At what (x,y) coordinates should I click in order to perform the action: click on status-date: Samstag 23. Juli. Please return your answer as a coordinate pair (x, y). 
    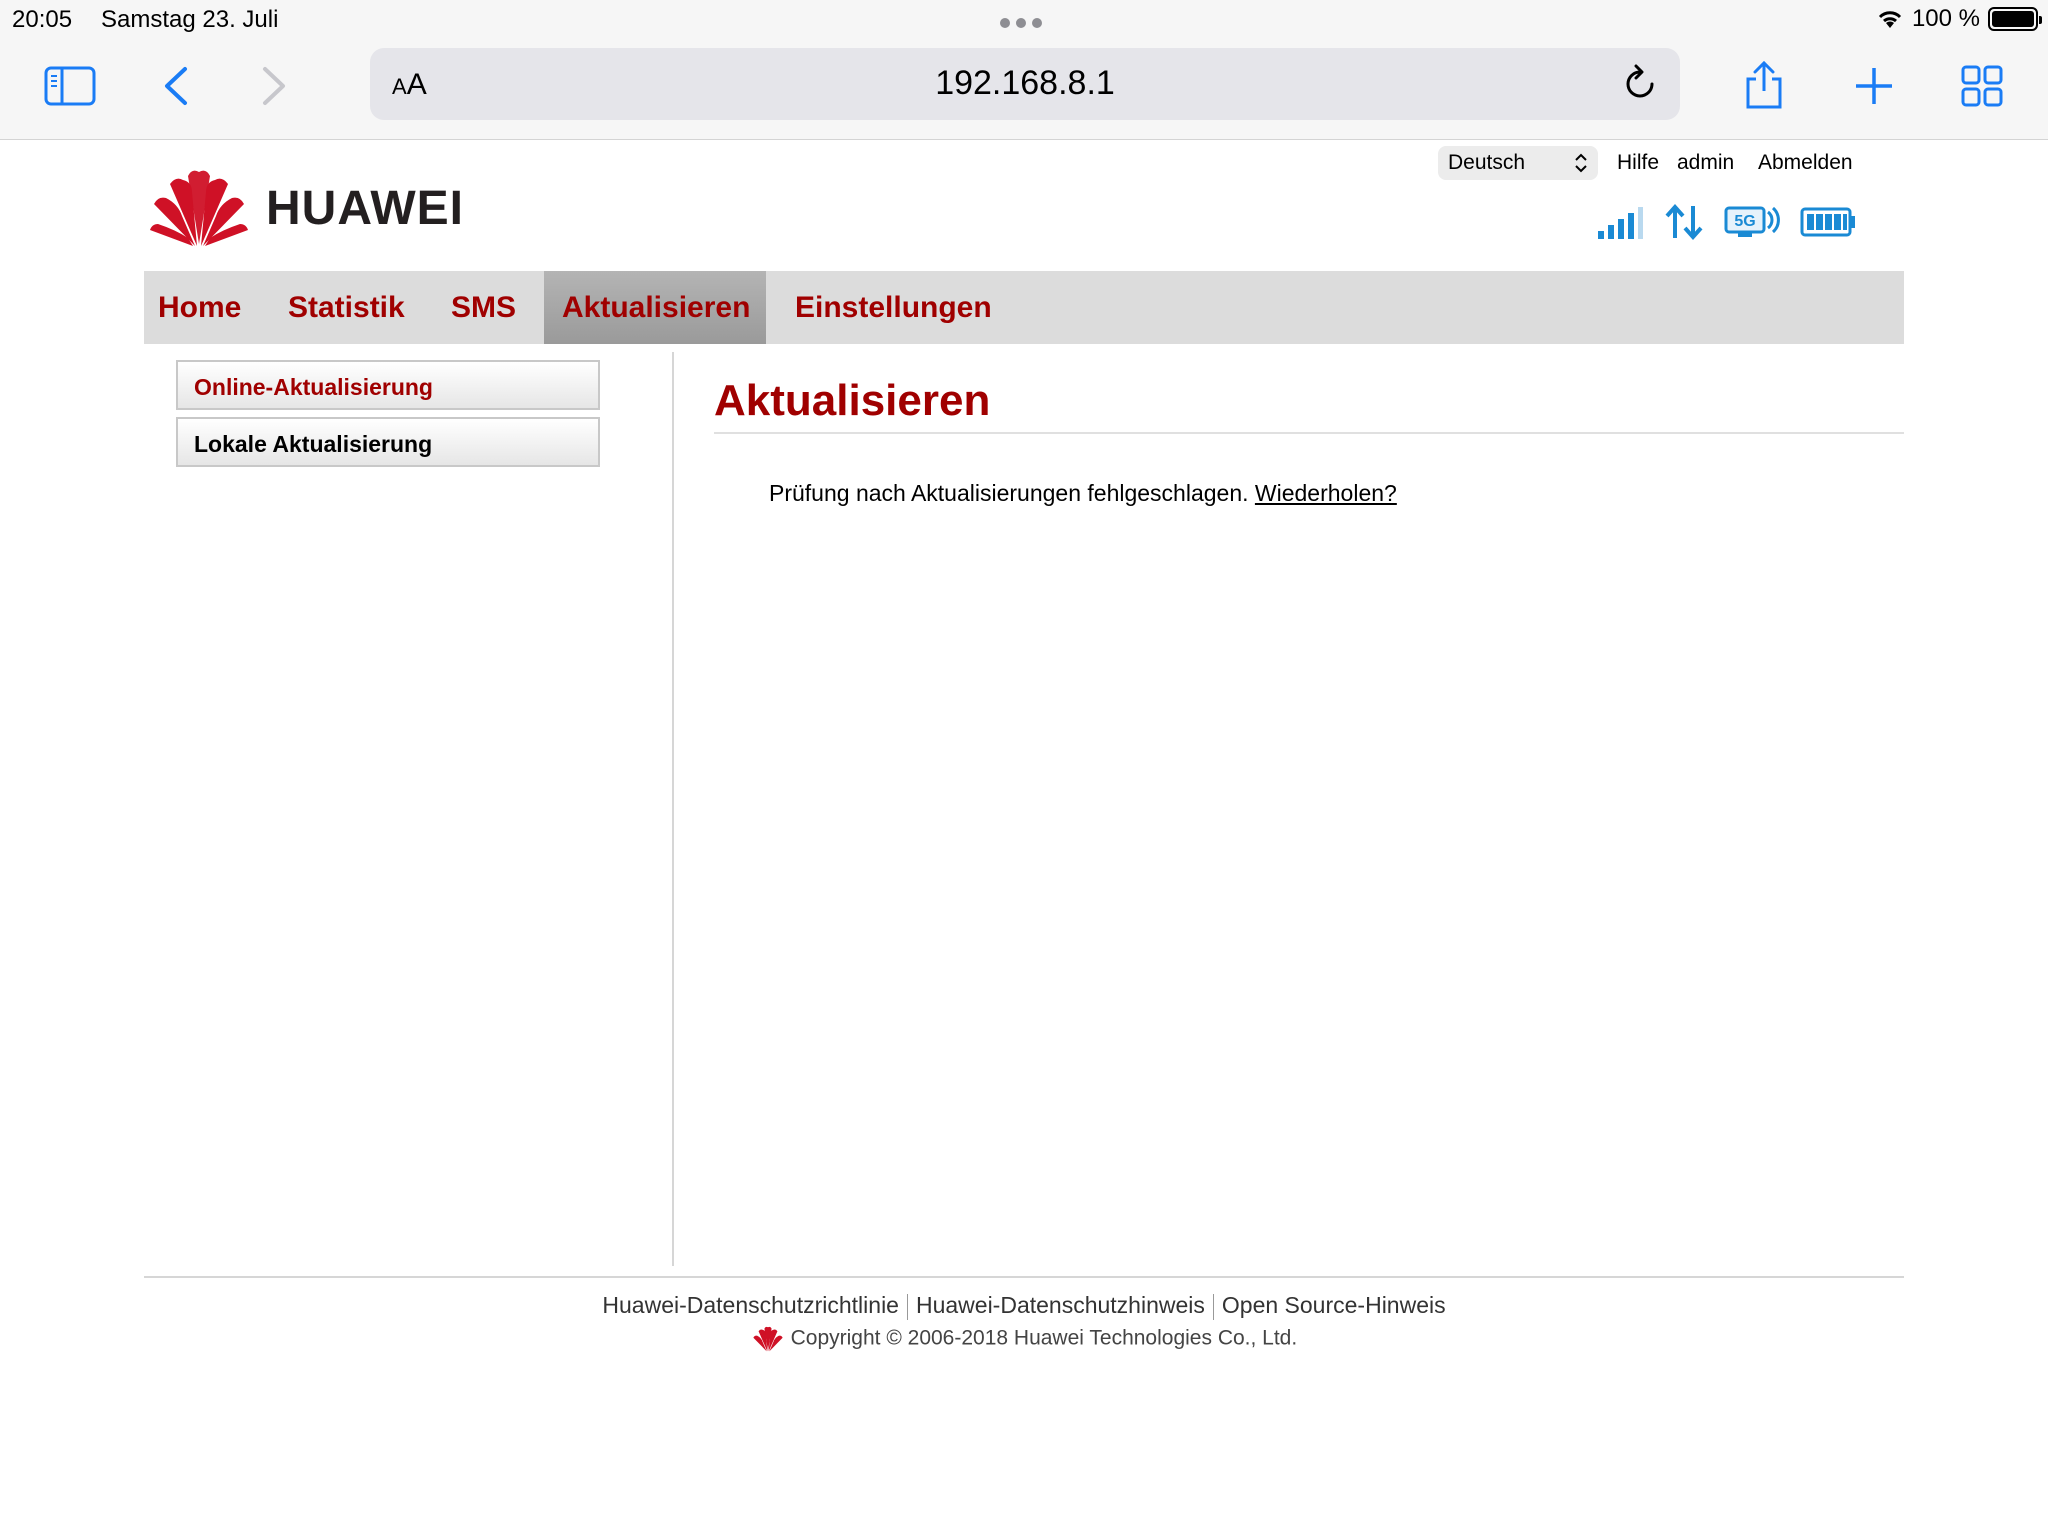
    Looking at the image, I should click on (190, 19).